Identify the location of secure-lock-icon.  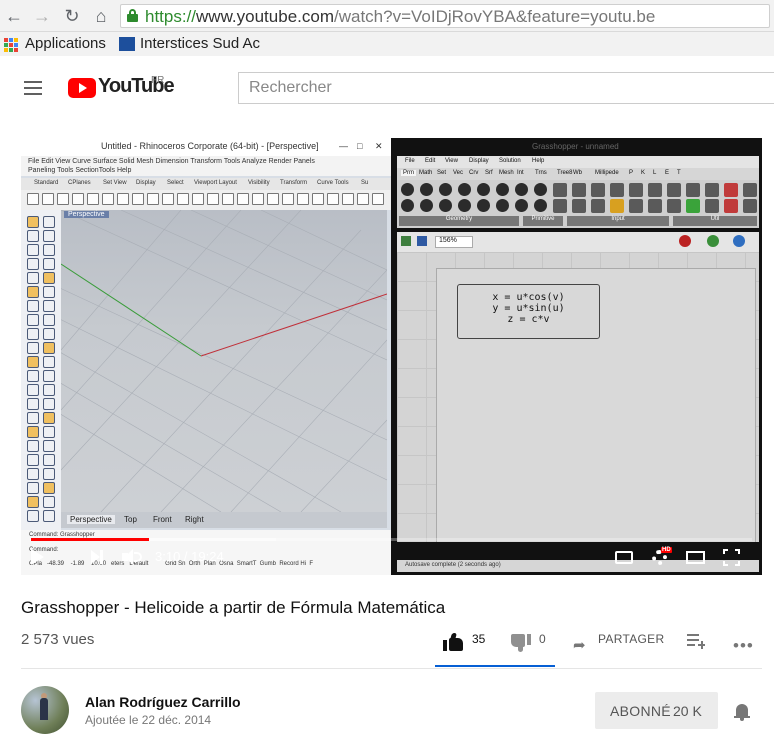
(132, 15).